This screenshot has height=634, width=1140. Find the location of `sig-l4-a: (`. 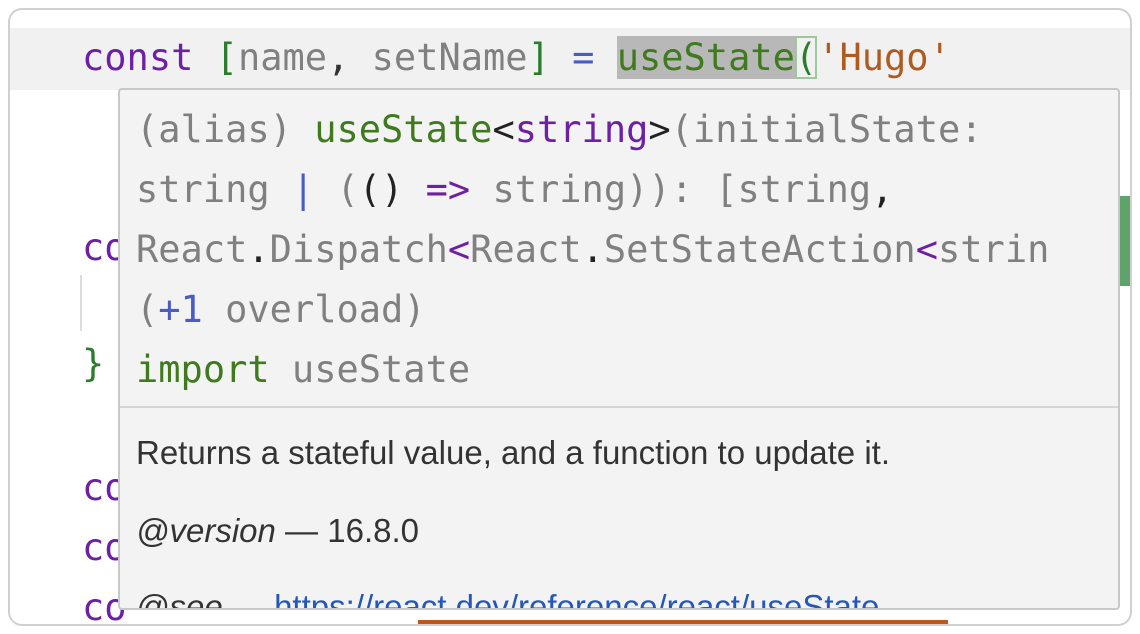

sig-l4-a: ( is located at coordinates (147, 309).